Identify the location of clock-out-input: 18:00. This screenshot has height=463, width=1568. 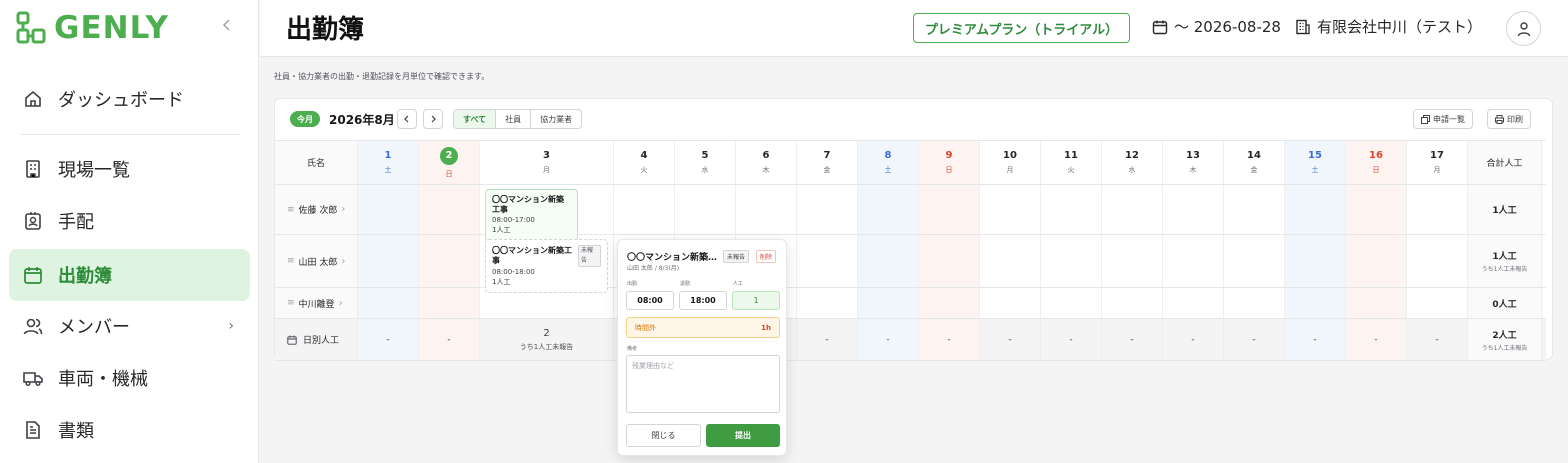
(703, 300).